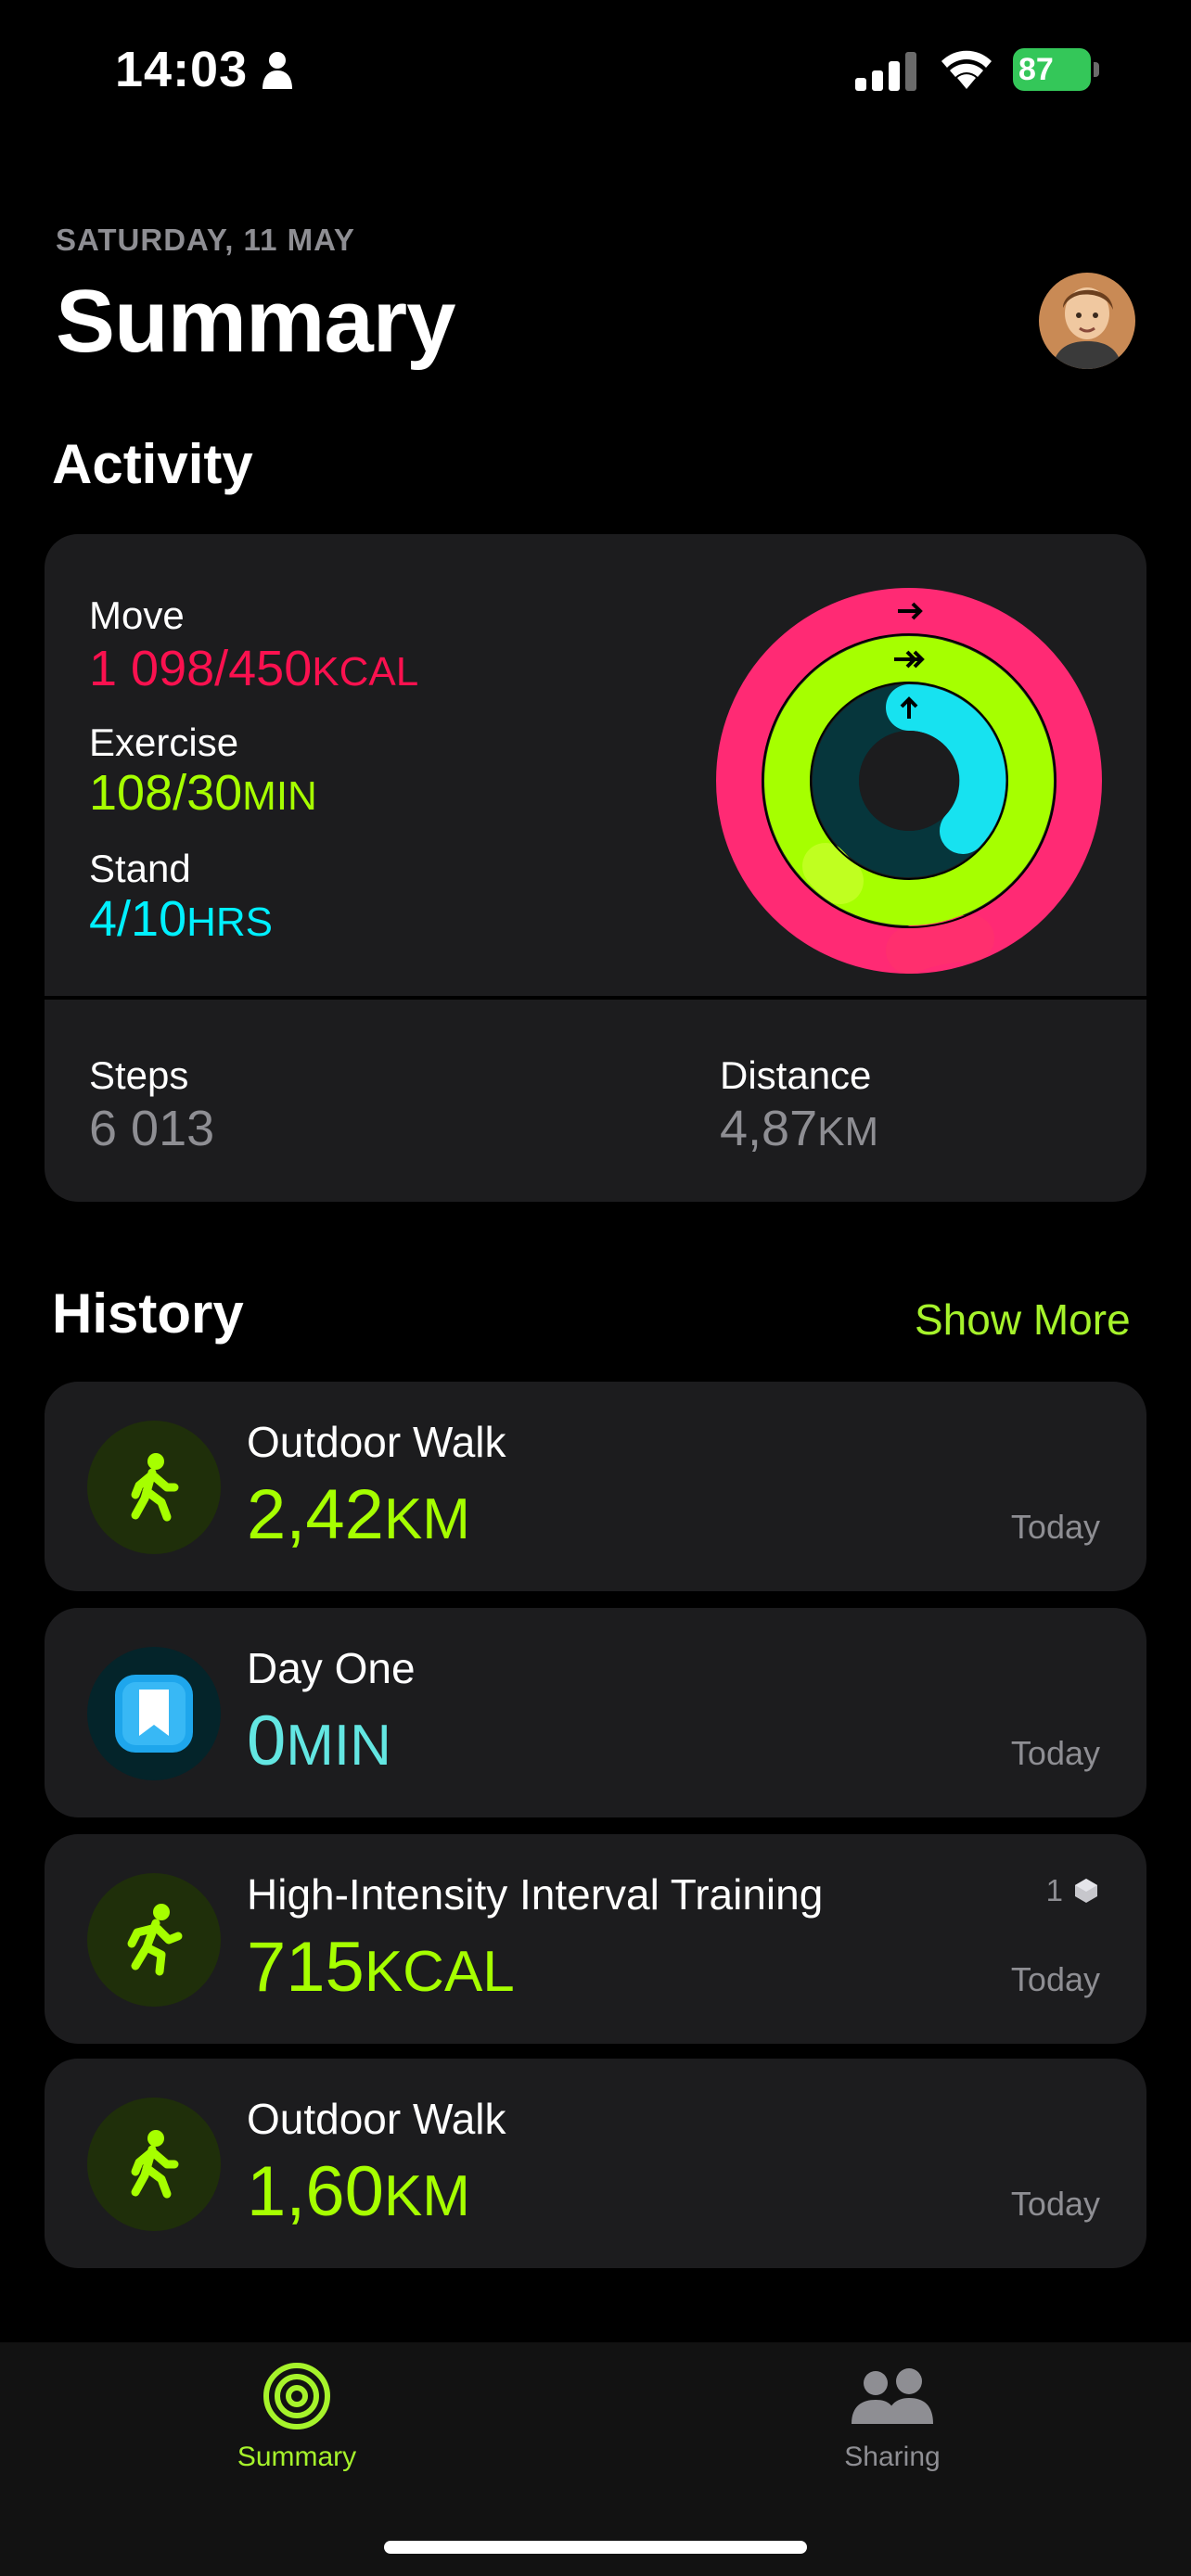  I want to click on tab-sharing: Sharing, so click(892, 2417).